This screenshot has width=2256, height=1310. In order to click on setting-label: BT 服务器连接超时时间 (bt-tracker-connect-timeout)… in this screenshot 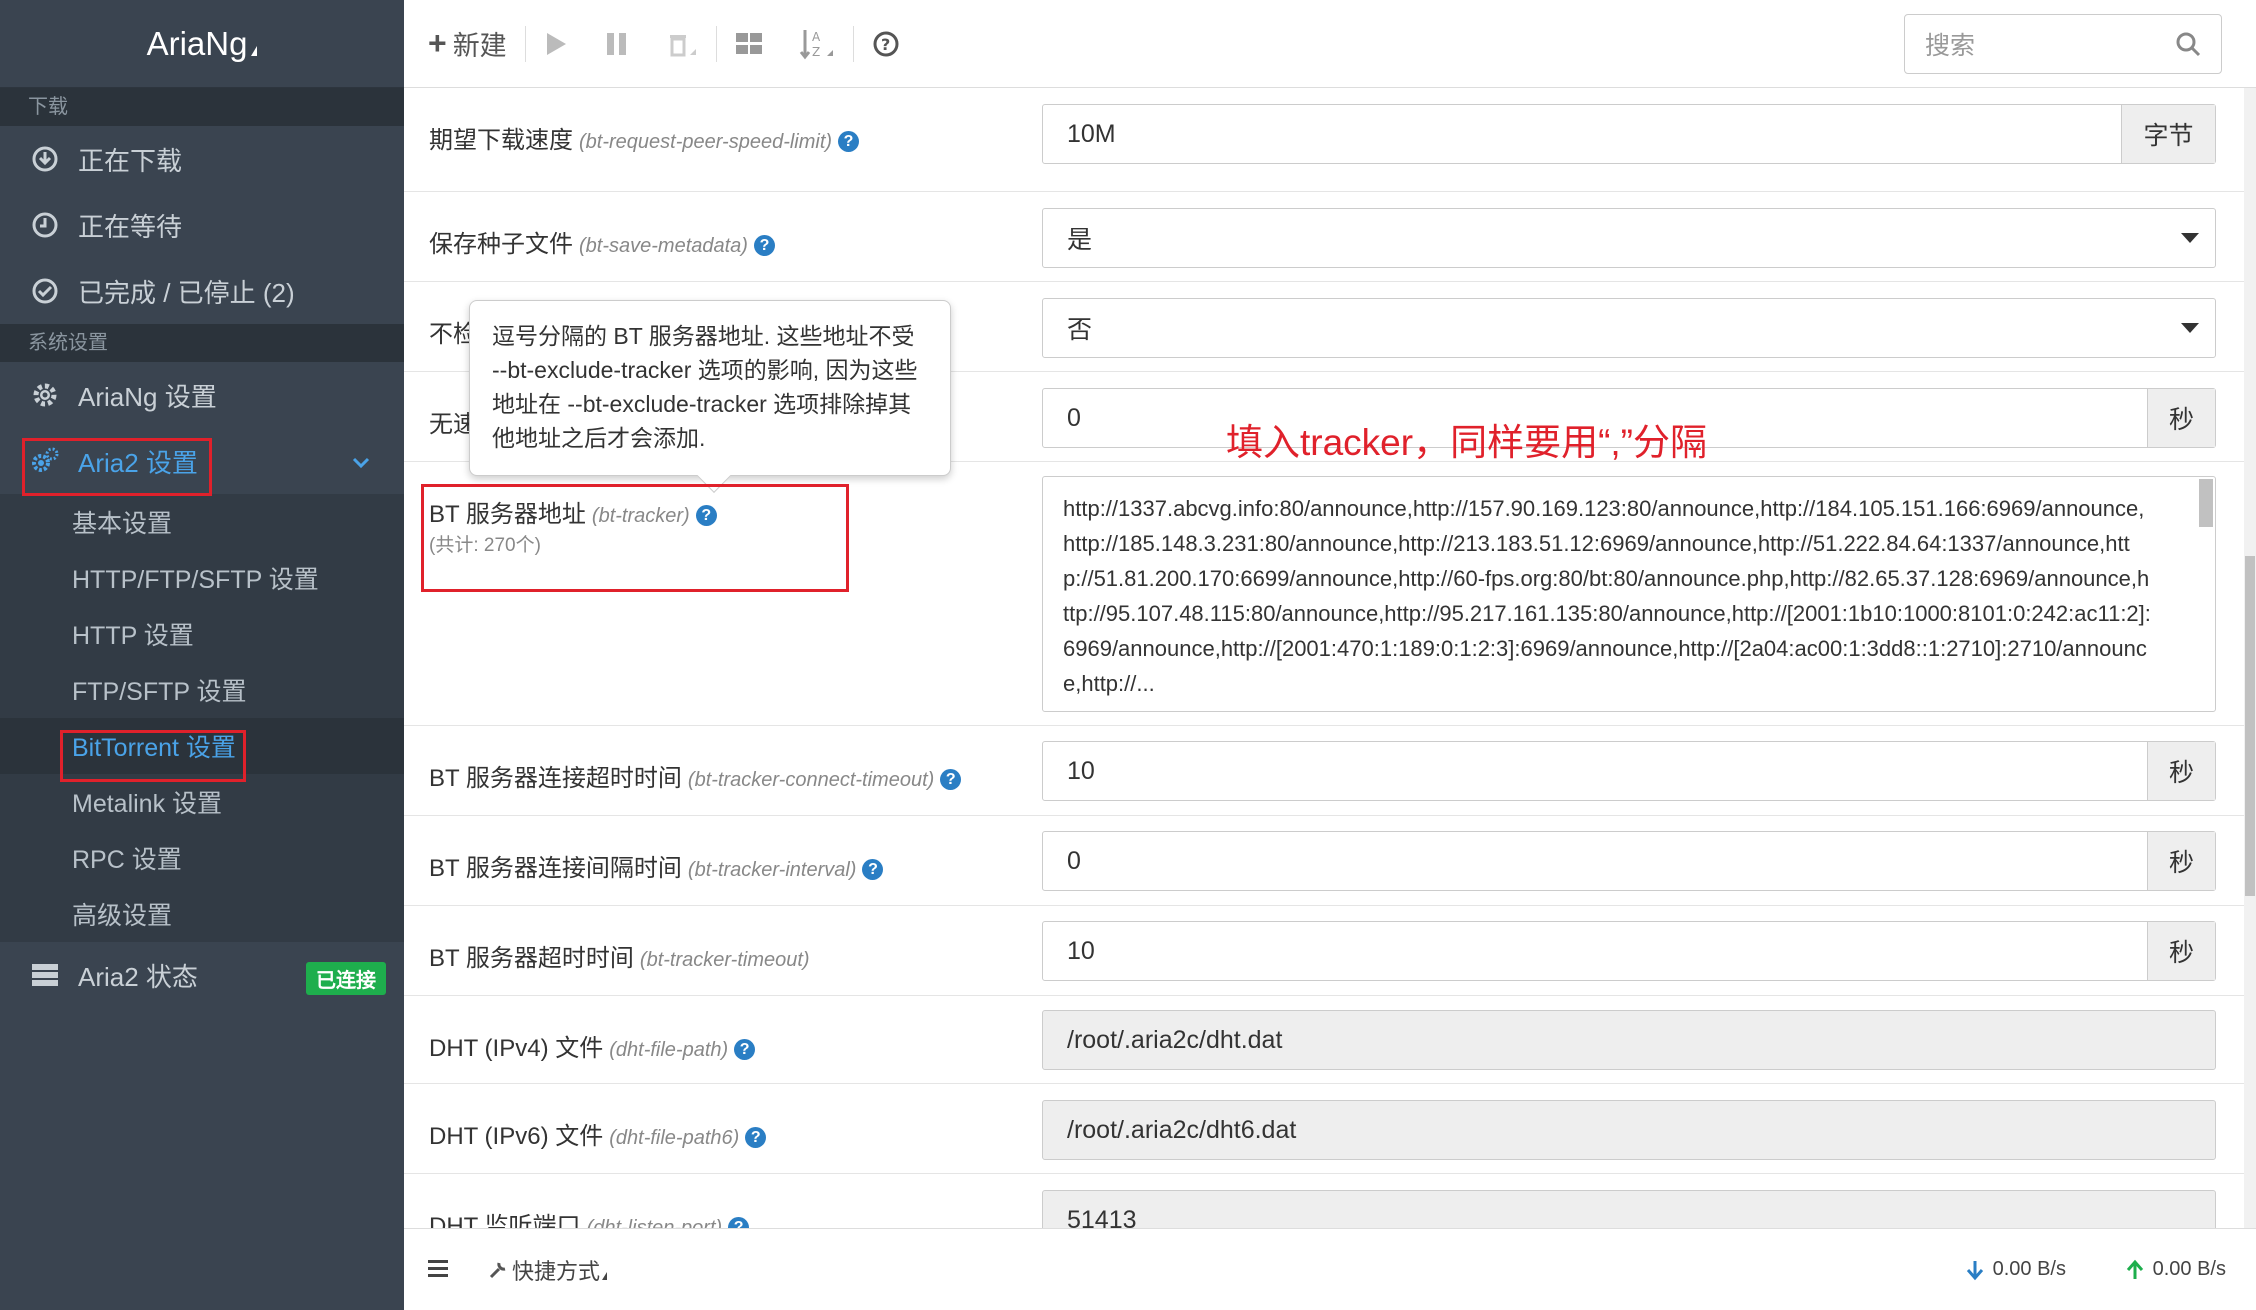, I will do `click(695, 775)`.